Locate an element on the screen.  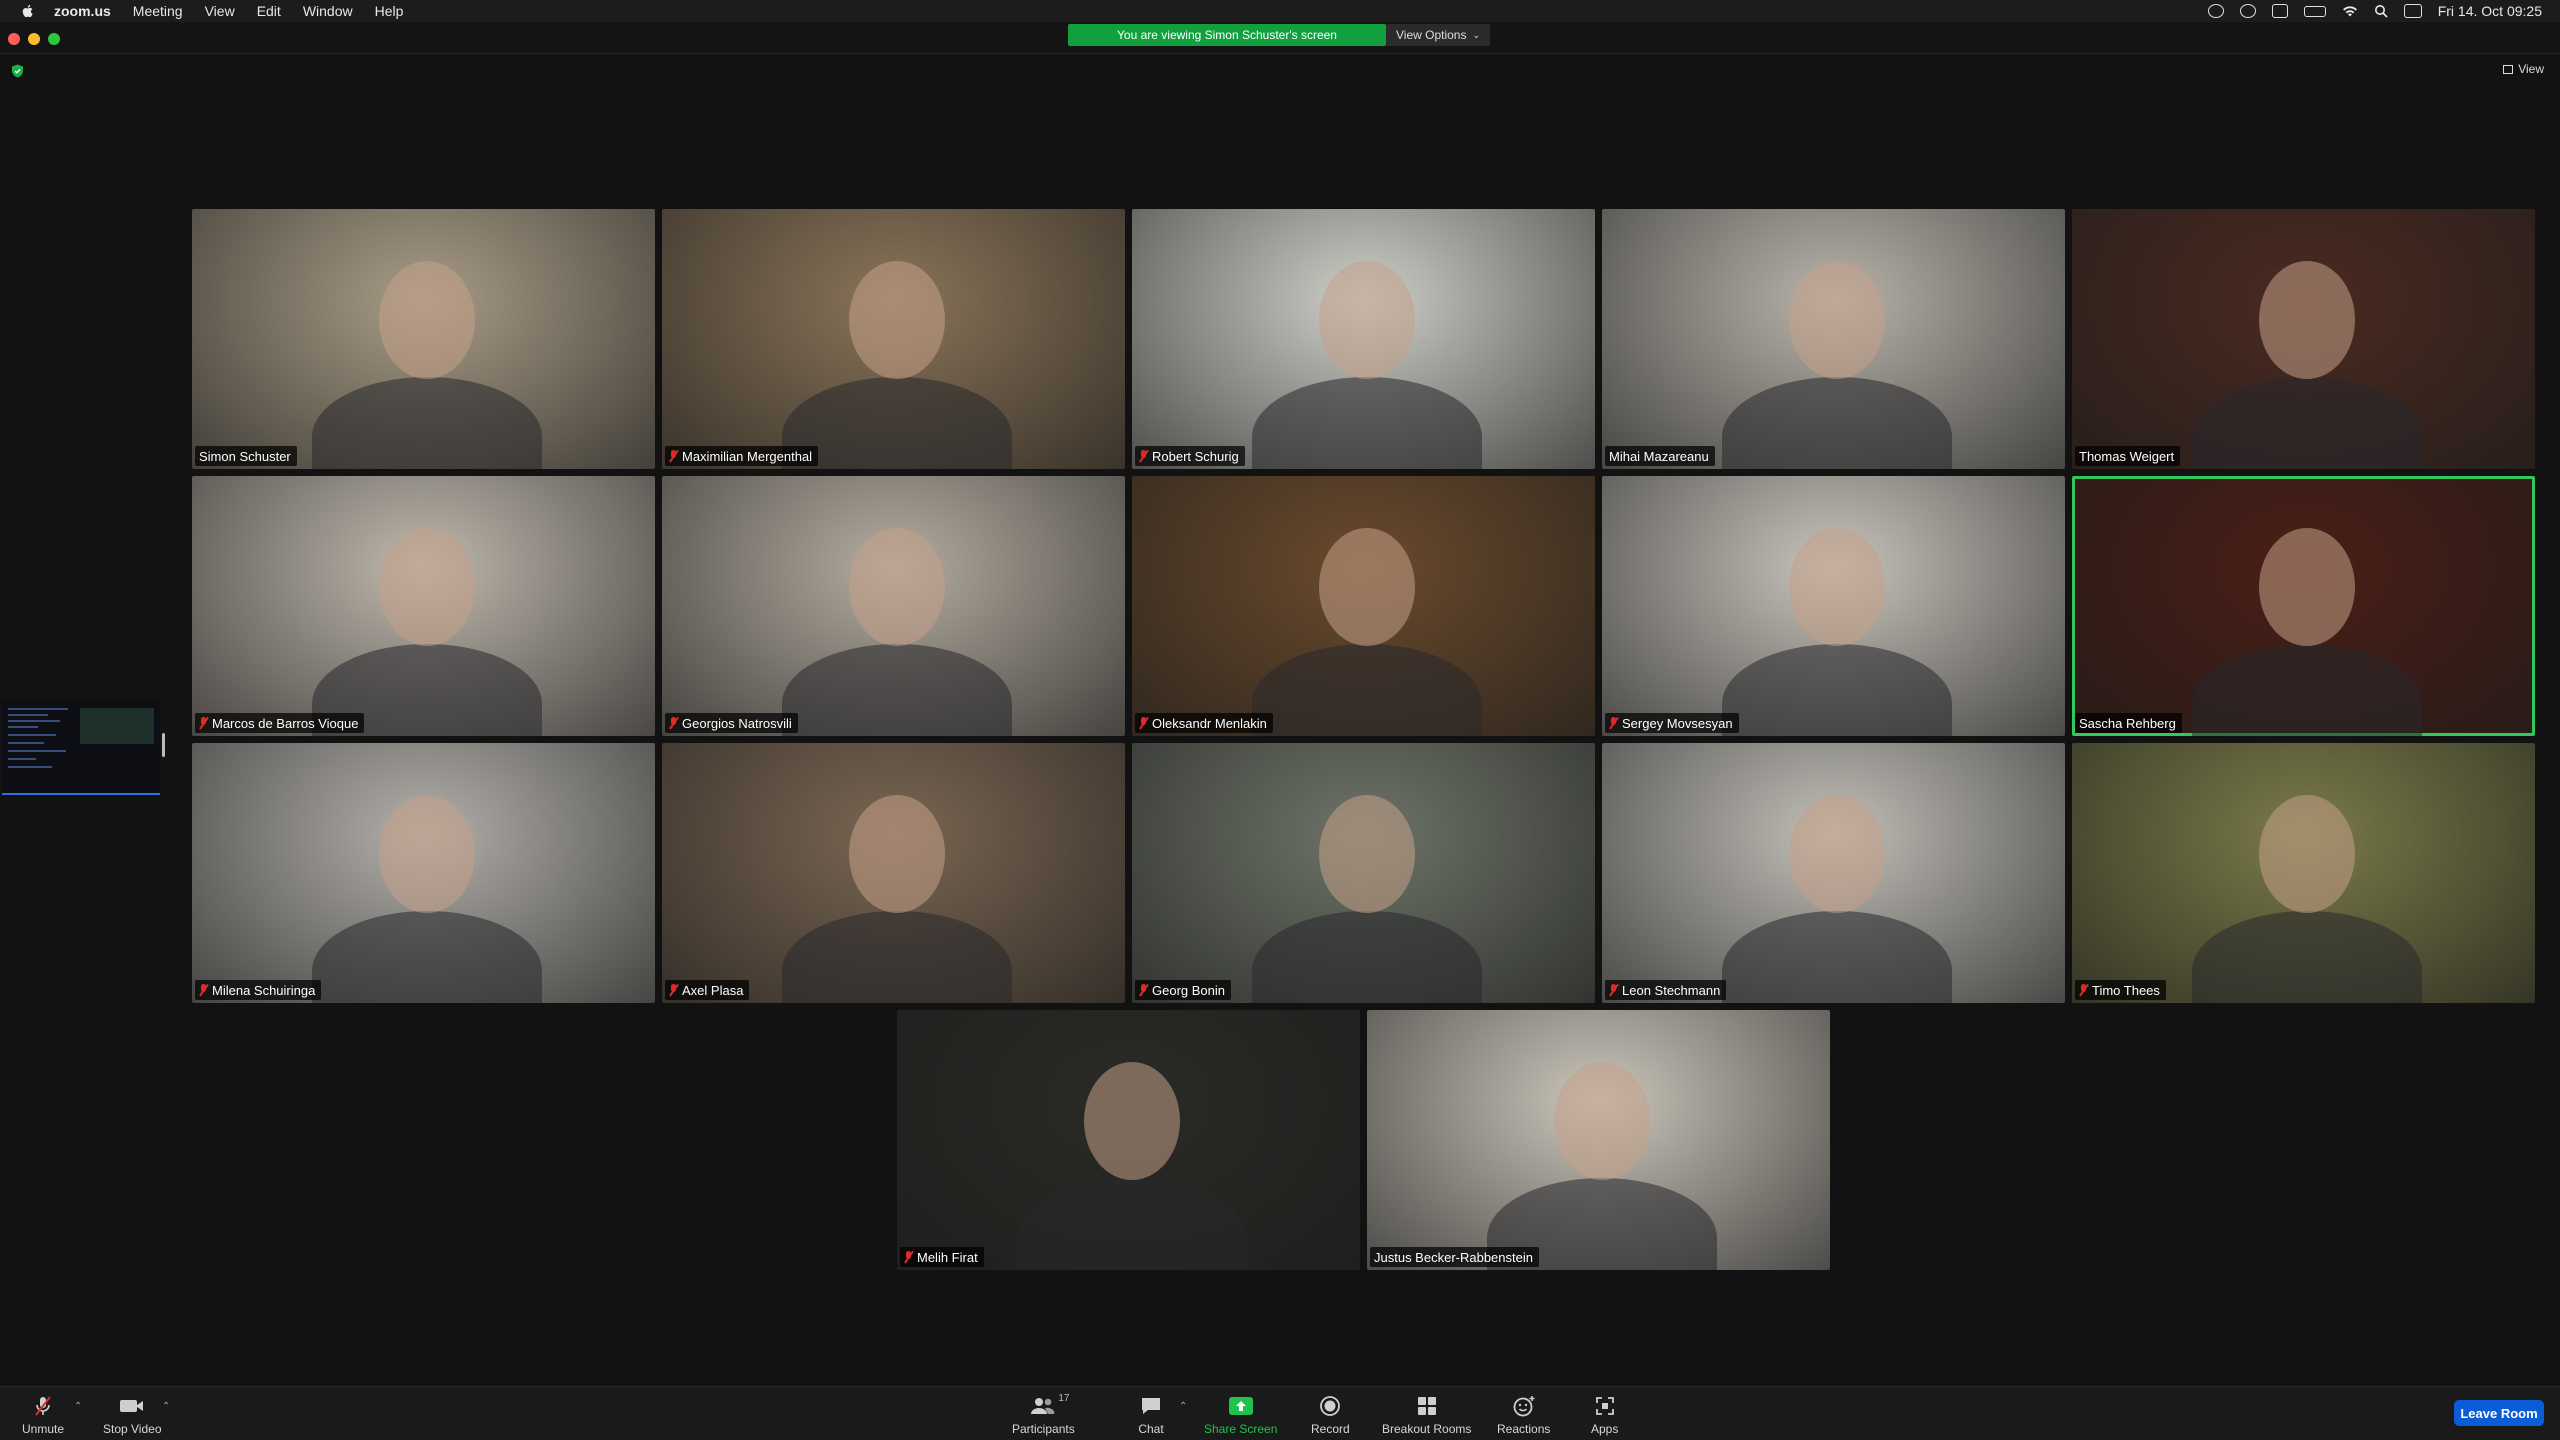
stop-video-button: Stop Video is located at coordinates (132, 1415).